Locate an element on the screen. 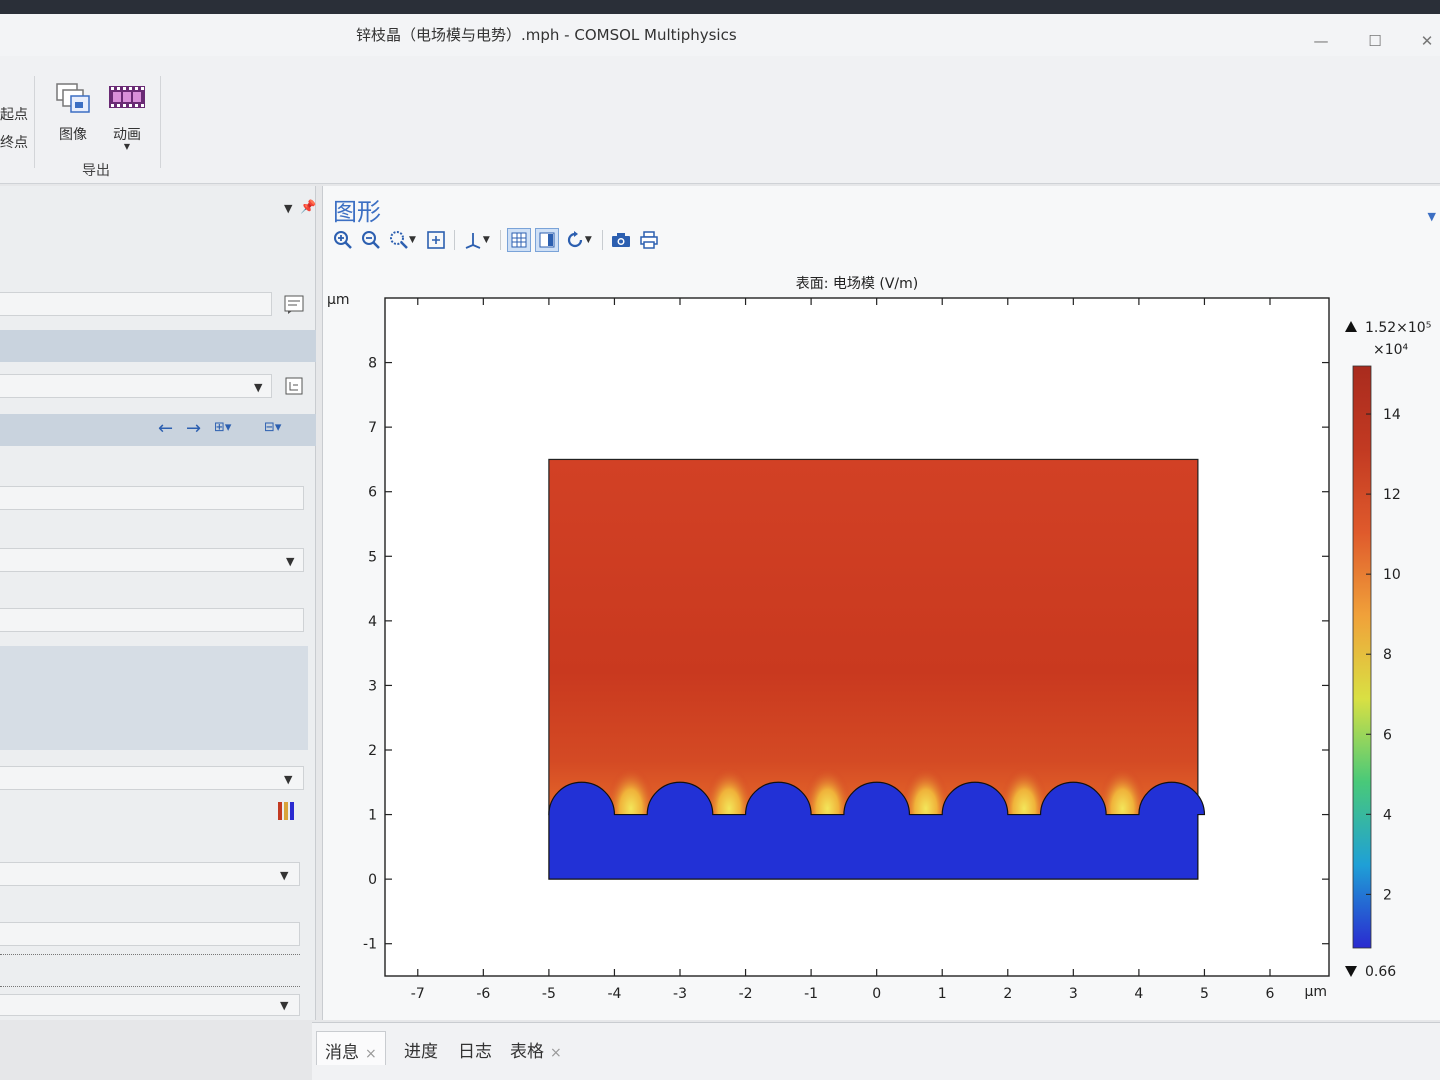 This screenshot has width=1440, height=1080. axis-orientation-icon is located at coordinates (473, 240).